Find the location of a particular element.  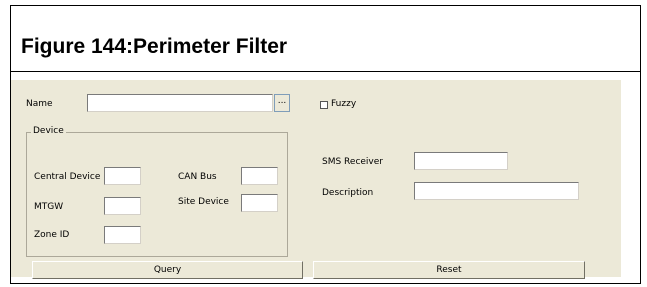

reset-button: Reset is located at coordinates (449, 270).